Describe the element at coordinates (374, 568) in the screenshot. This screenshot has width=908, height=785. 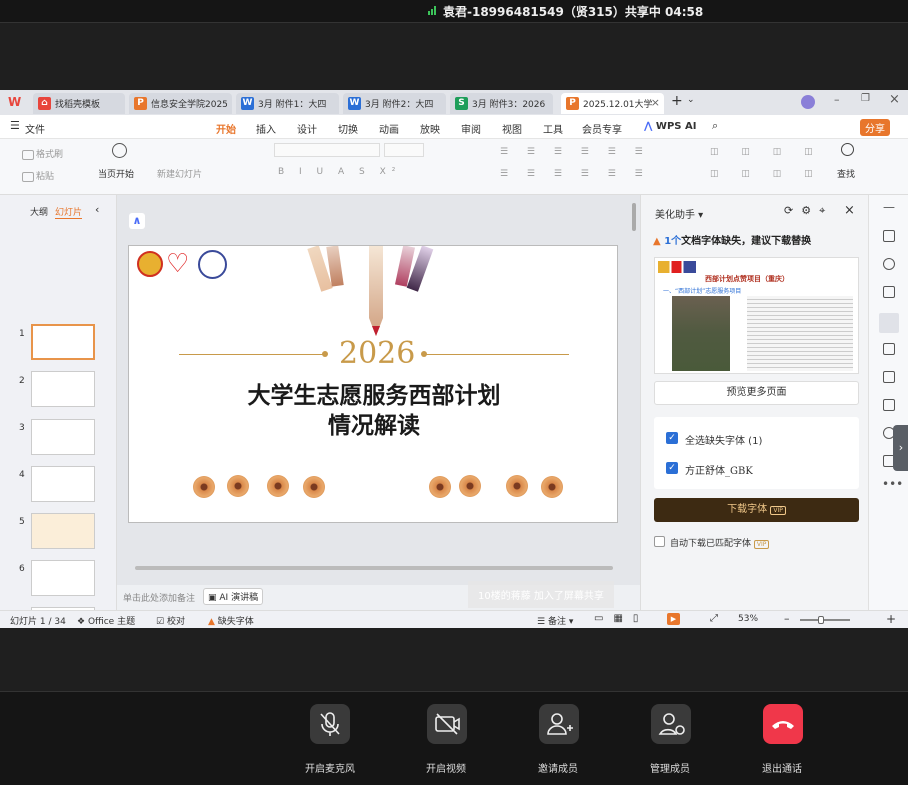
I see `horizontal-scrollbar` at that location.